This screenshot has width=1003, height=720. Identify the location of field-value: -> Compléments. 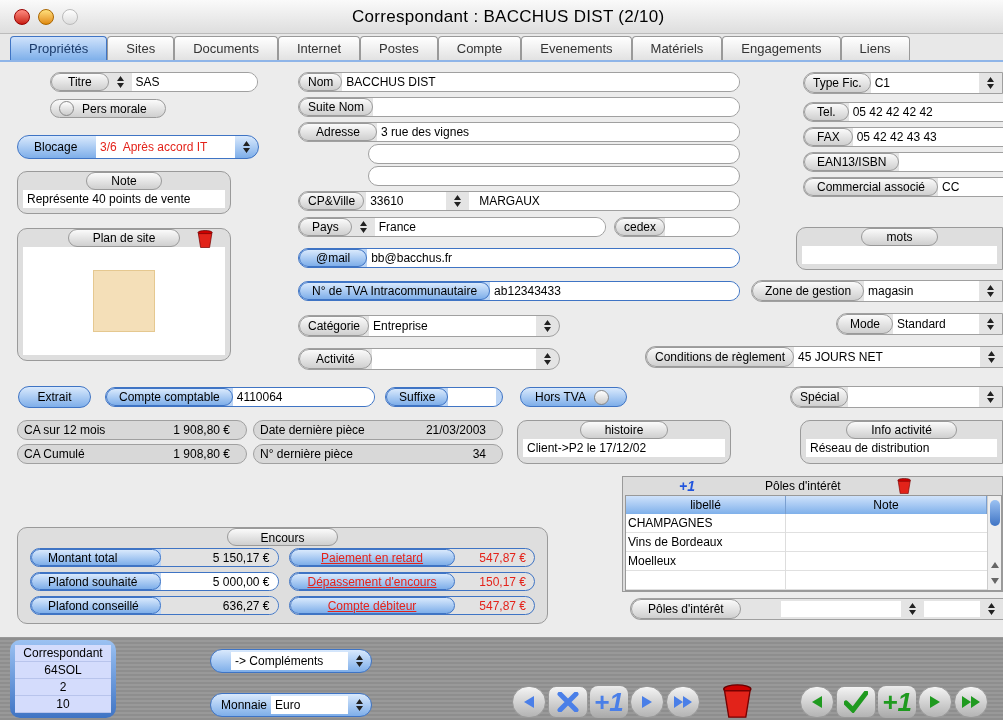
(289, 661).